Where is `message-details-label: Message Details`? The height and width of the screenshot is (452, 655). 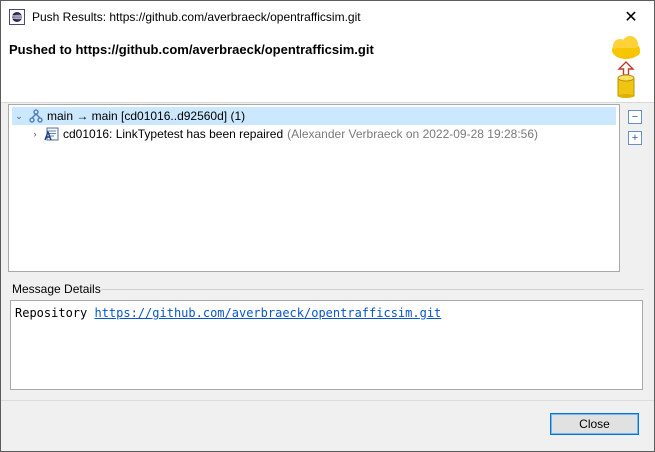
message-details-label: Message Details is located at coordinates (56, 289).